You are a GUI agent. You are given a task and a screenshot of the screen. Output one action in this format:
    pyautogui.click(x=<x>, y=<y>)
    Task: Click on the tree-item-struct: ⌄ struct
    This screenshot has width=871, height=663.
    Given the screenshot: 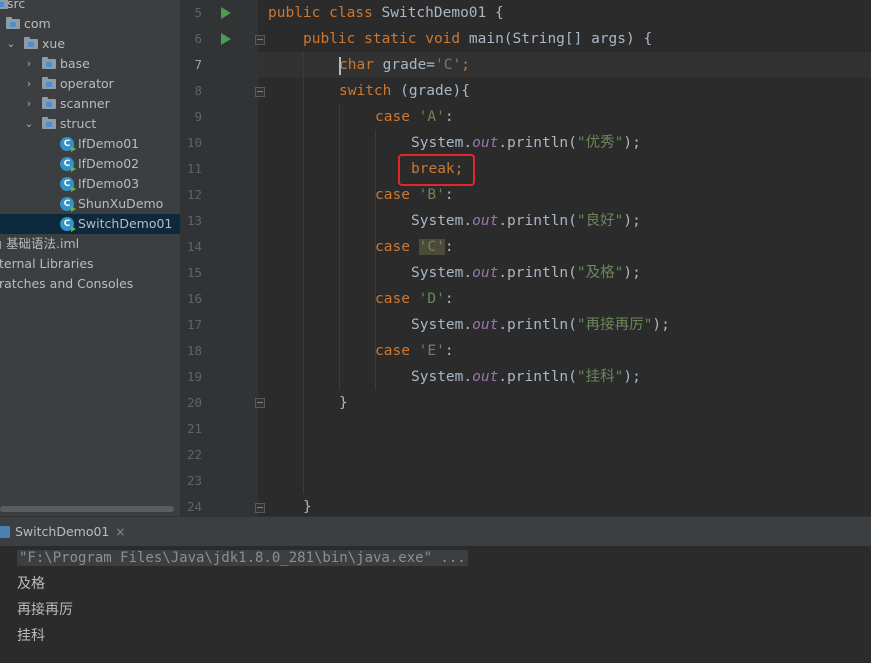 What is the action you would take?
    pyautogui.click(x=90, y=124)
    